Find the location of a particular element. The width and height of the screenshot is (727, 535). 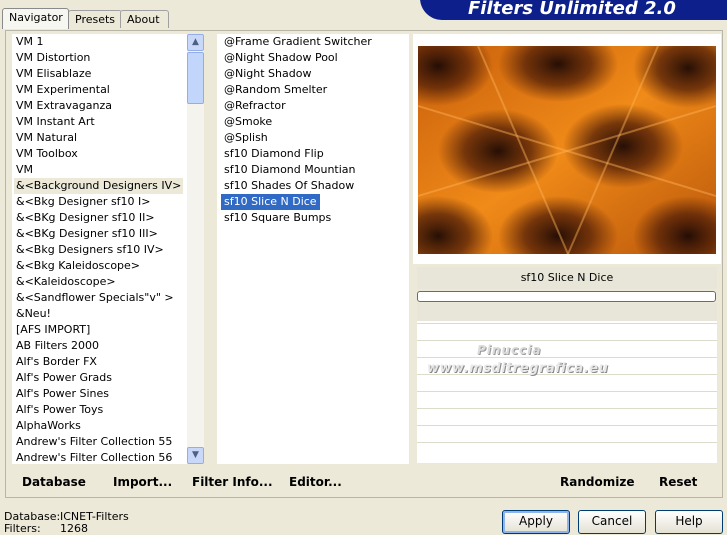

randomize-button: Randomize is located at coordinates (597, 482).